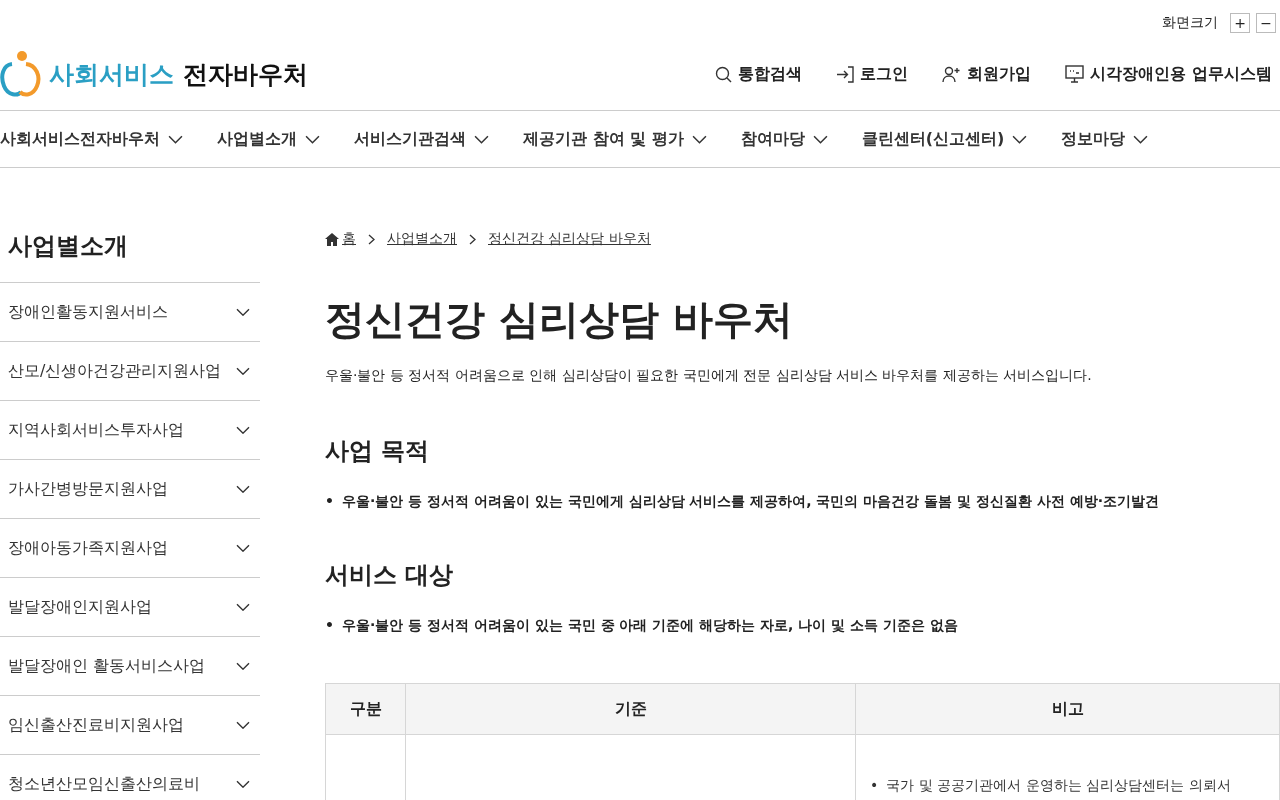  What do you see at coordinates (944, 139) in the screenshot?
I see `nav-menu-item: 클린센터(신고센터)` at bounding box center [944, 139].